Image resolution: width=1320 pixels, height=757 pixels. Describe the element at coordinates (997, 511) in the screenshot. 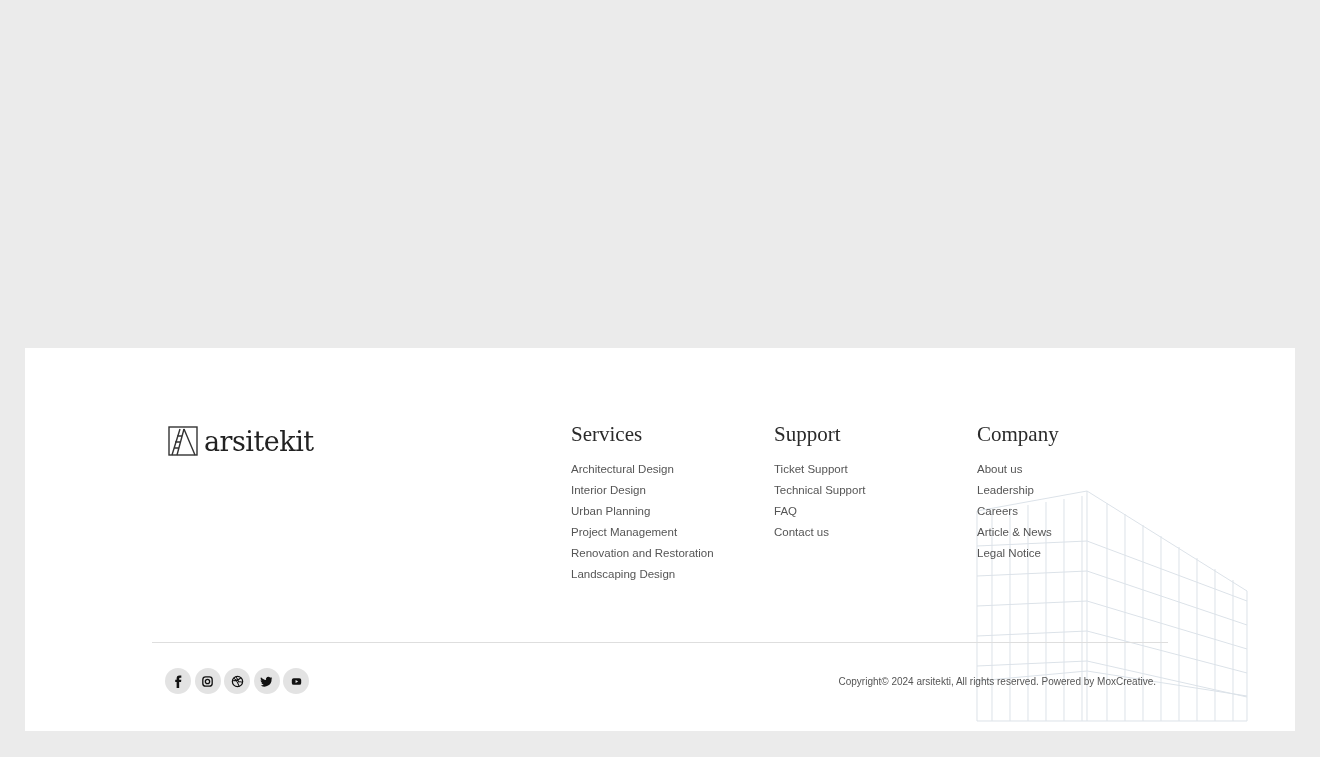

I see `footer-link: Careers` at that location.